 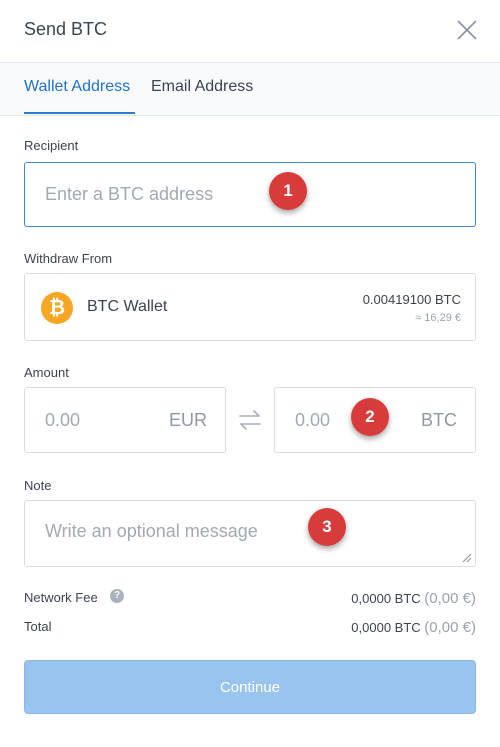 I want to click on annotation-badge-1: 1, so click(x=288, y=191).